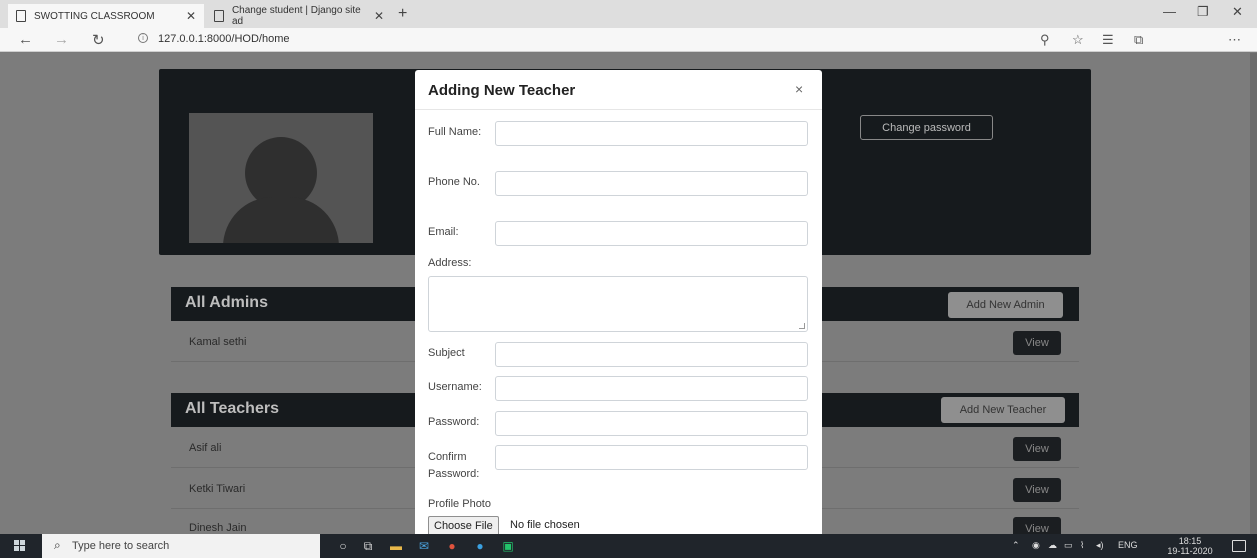  I want to click on clock: 18:15 19-11-2020, so click(1190, 546).